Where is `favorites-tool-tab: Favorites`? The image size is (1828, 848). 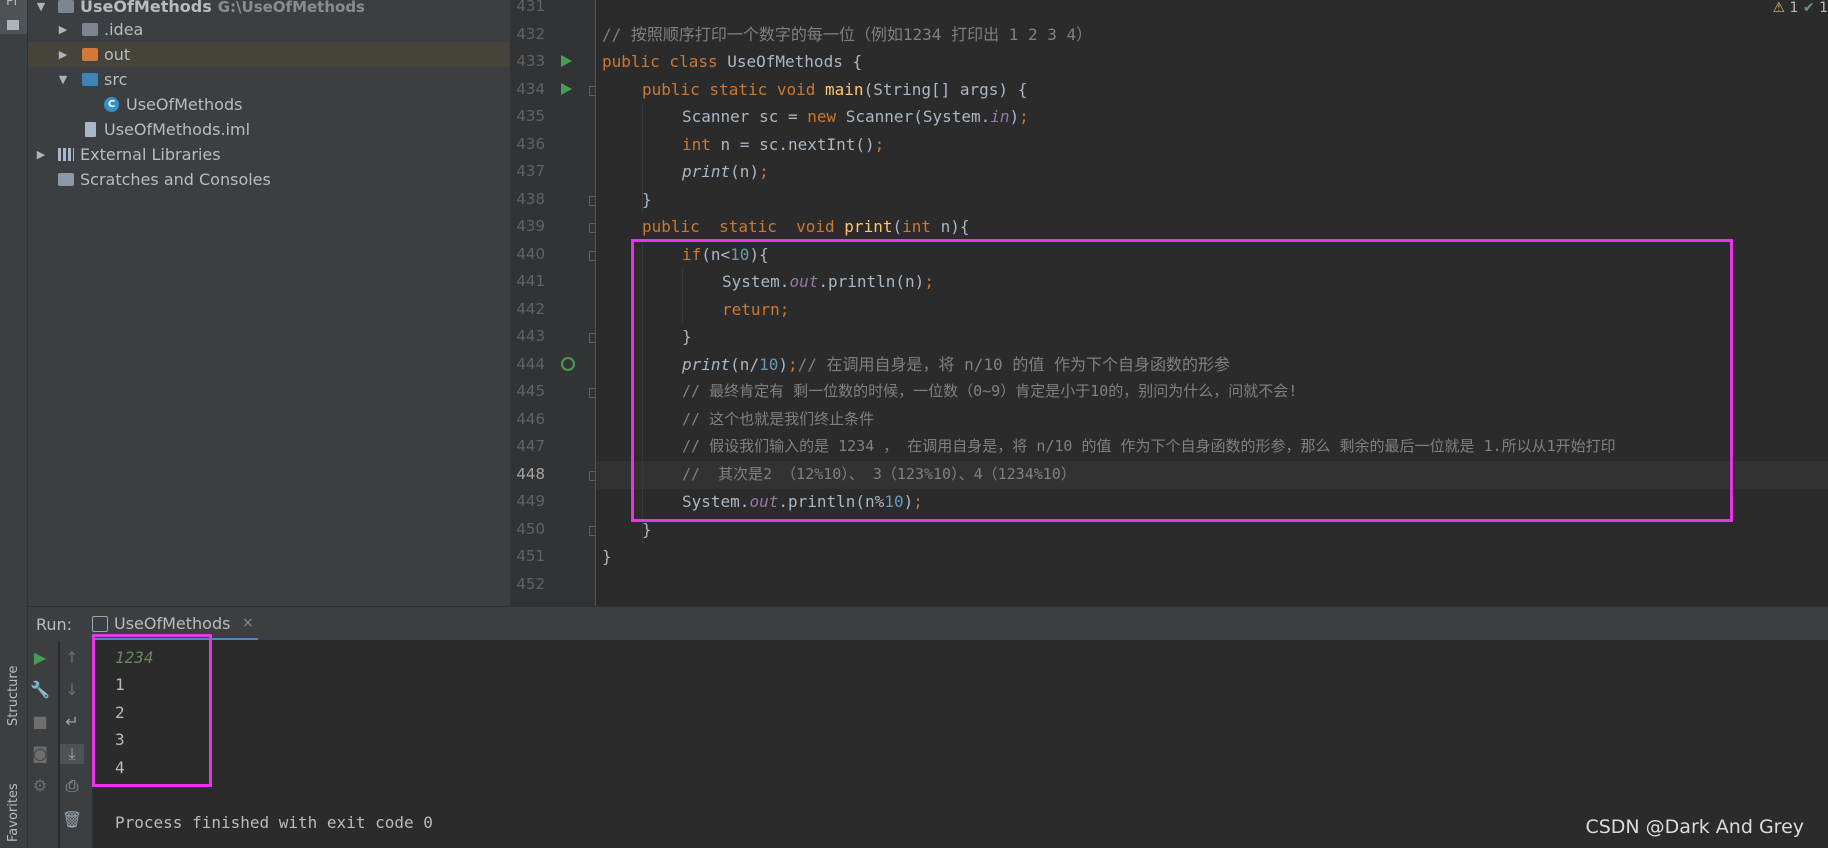 favorites-tool-tab: Favorites is located at coordinates (13, 812).